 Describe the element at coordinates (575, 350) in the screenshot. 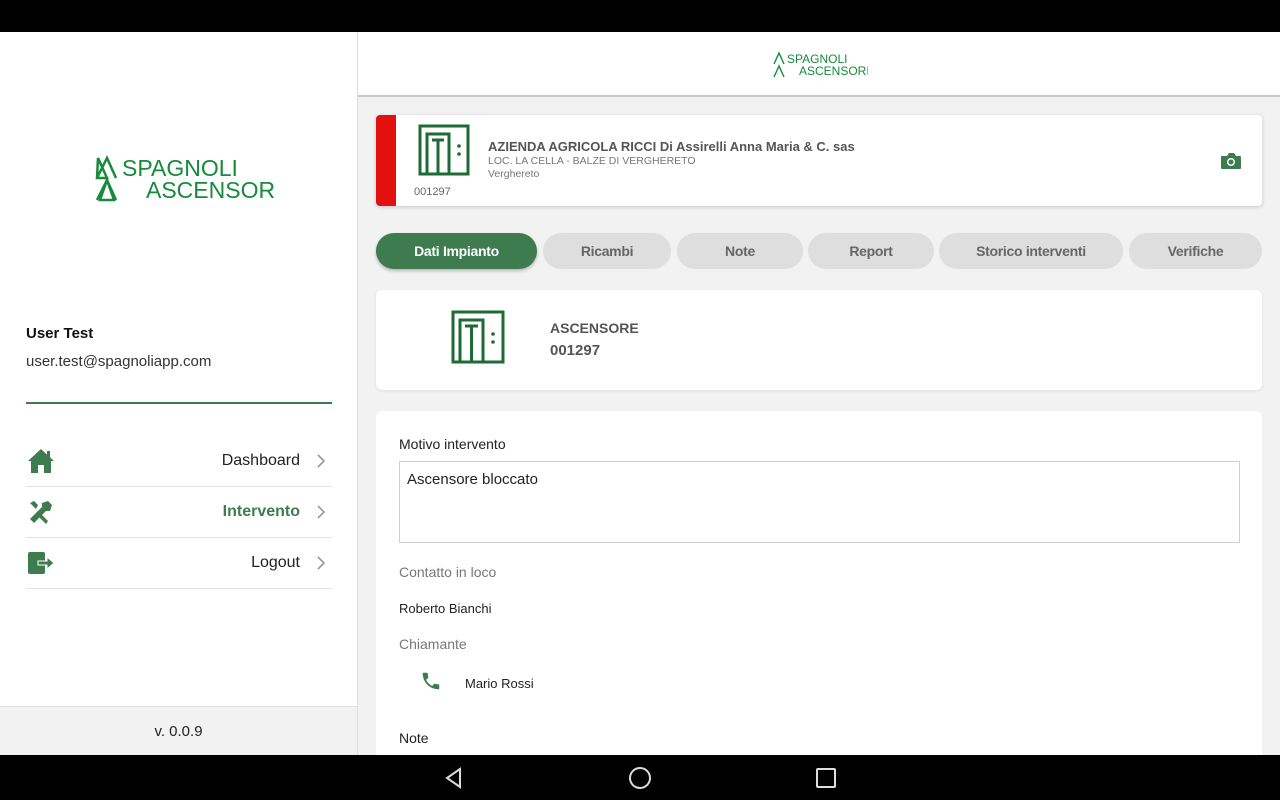

I see `equipment-code: 001297` at that location.